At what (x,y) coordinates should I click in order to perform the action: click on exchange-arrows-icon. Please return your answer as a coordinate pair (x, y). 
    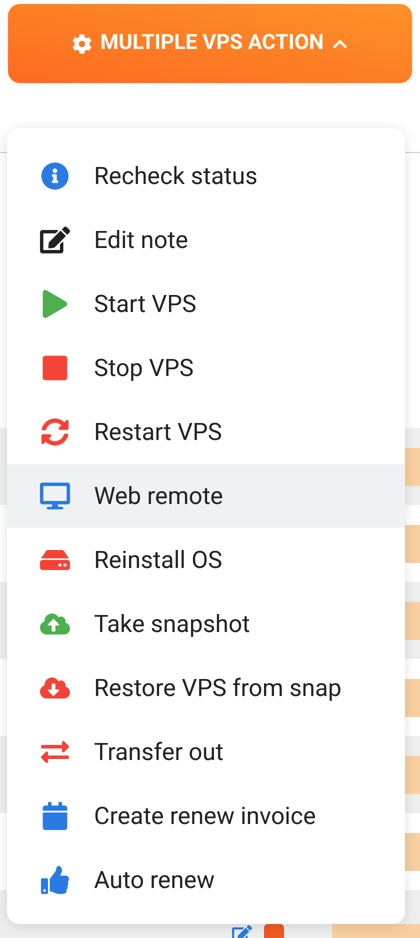
    Looking at the image, I should click on (55, 752).